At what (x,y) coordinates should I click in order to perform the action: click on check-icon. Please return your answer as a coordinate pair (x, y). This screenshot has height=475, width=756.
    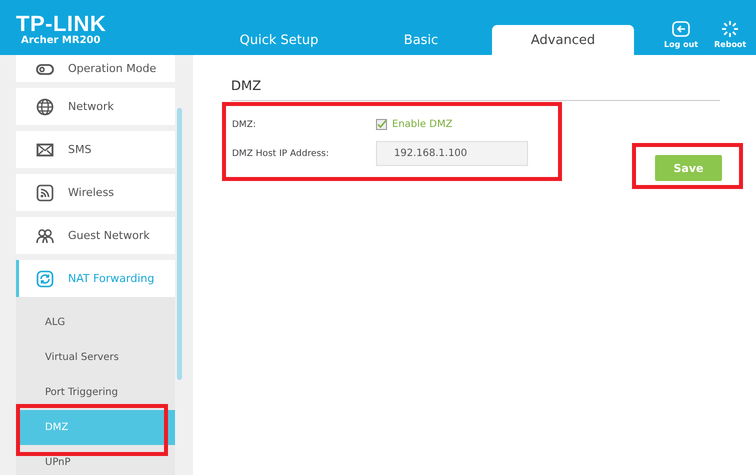
    Looking at the image, I should click on (381, 124).